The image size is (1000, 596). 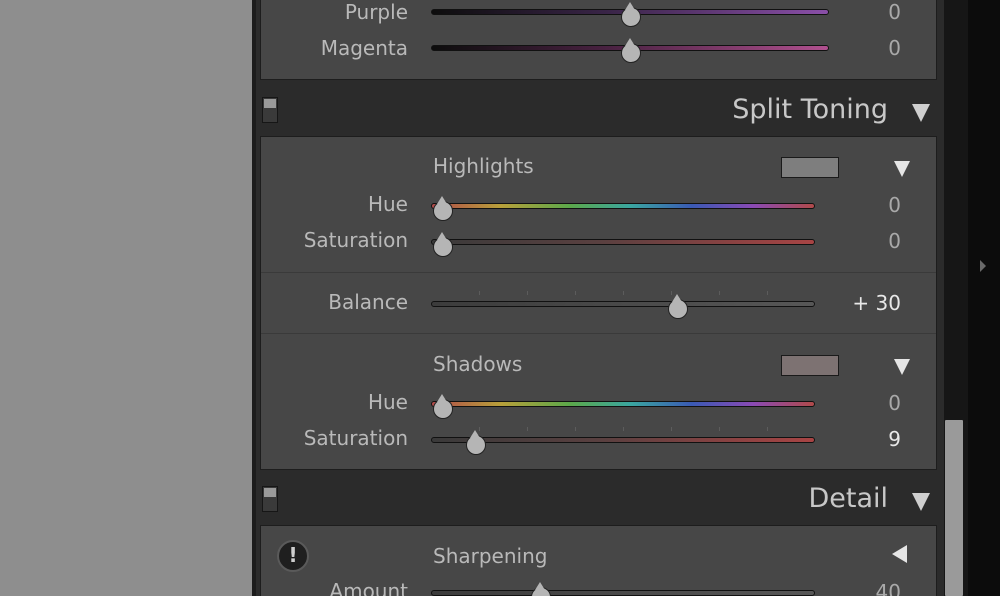 What do you see at coordinates (442, 406) in the screenshot?
I see `shadows-hue-slider-thumb` at bounding box center [442, 406].